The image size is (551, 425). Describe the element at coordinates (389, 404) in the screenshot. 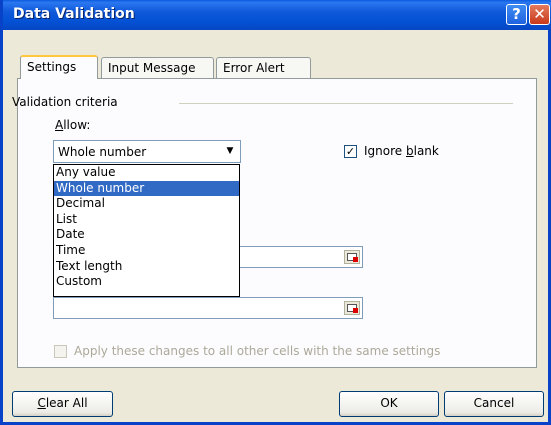

I see `ok-button: OK` at that location.